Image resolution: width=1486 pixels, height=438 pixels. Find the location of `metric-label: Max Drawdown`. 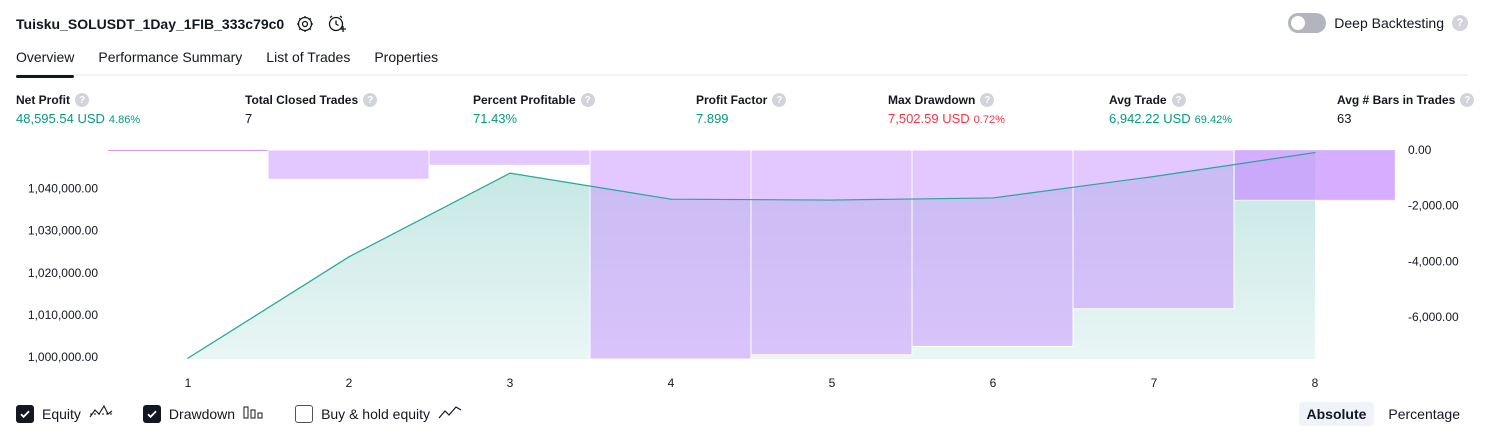

metric-label: Max Drawdown is located at coordinates (932, 100).